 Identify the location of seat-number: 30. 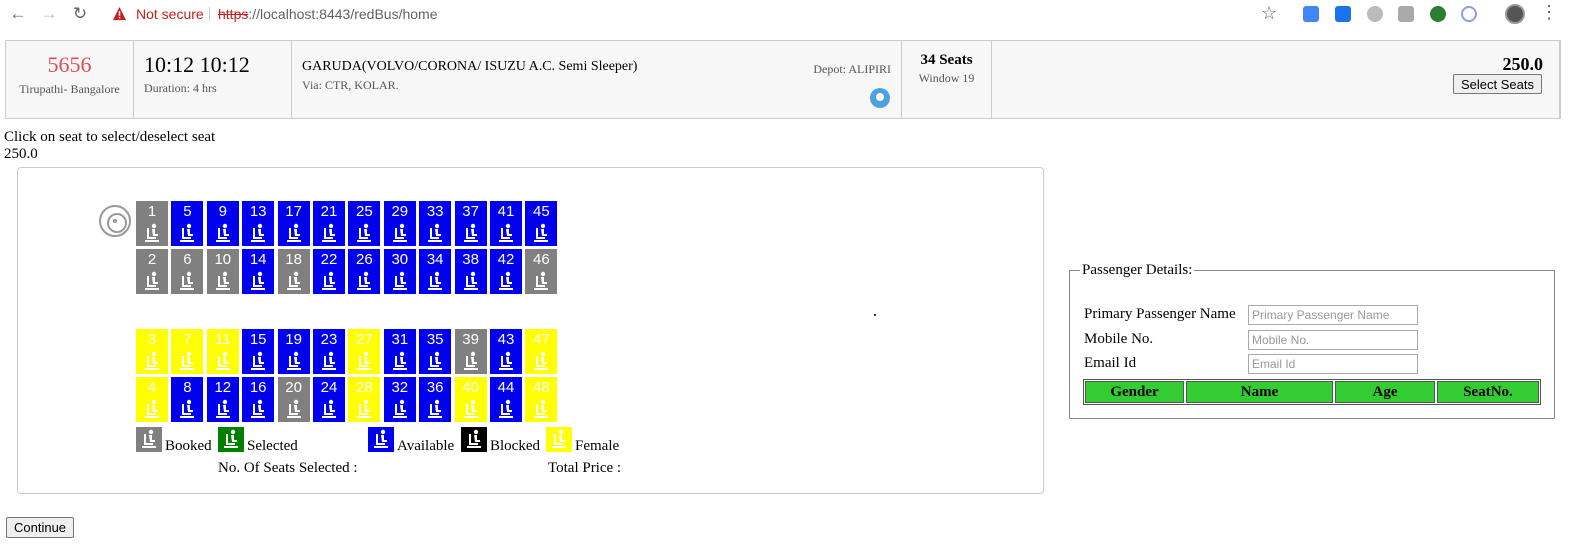
(400, 259).